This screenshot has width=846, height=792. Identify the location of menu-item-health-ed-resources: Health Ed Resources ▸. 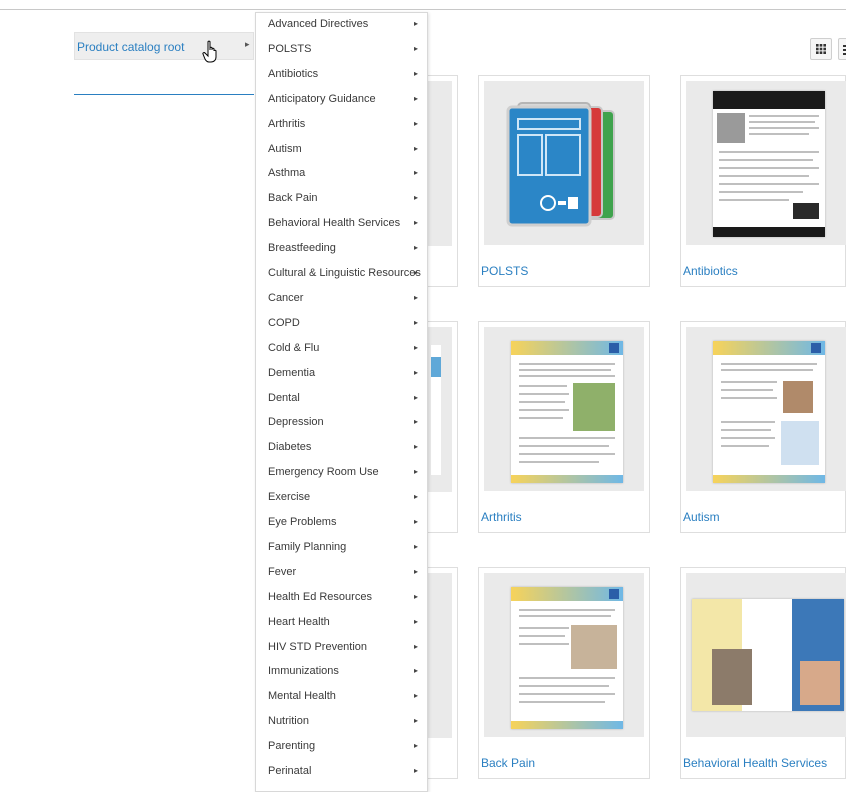
(341, 598).